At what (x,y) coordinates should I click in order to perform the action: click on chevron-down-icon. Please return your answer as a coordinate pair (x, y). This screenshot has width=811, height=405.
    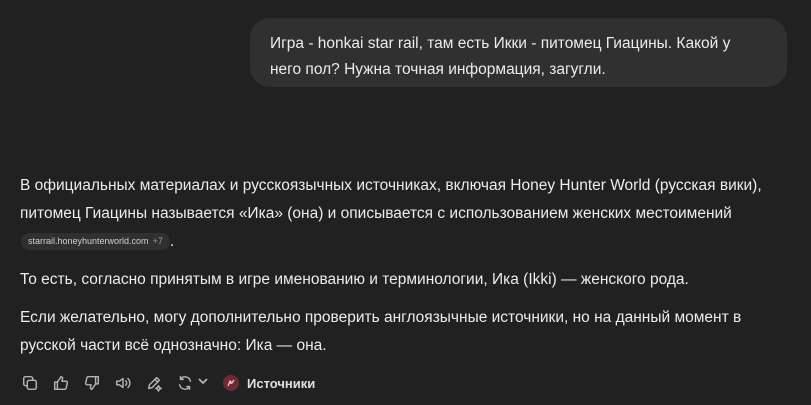
    Looking at the image, I should click on (203, 383).